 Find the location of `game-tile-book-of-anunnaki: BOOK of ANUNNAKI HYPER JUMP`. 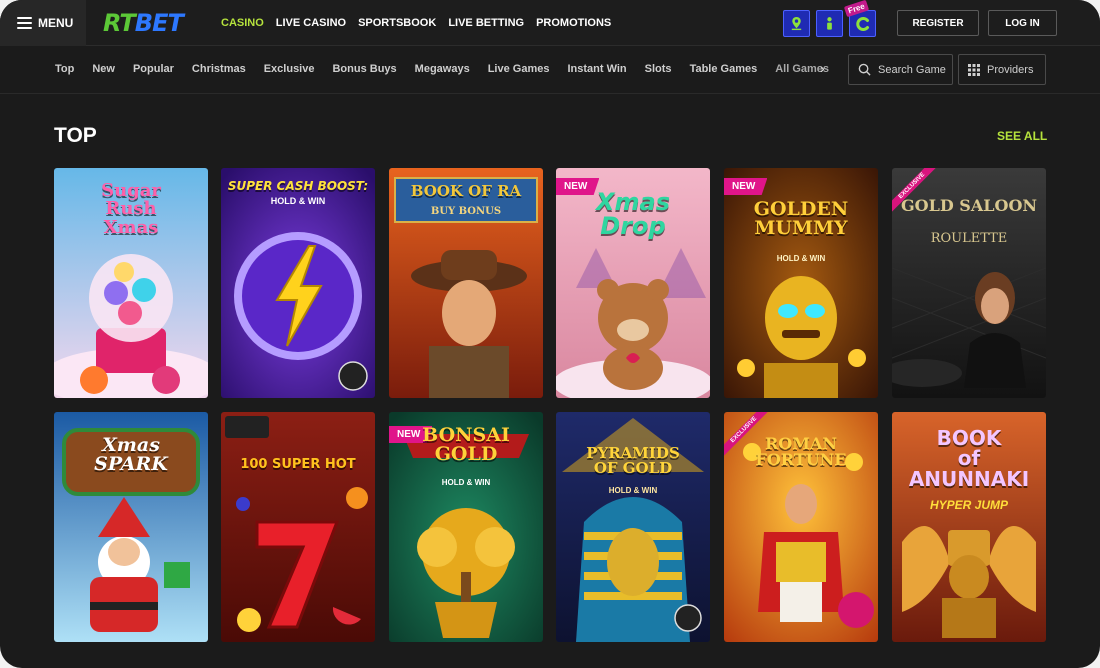

game-tile-book-of-anunnaki: BOOK of ANUNNAKI HYPER JUMP is located at coordinates (969, 527).